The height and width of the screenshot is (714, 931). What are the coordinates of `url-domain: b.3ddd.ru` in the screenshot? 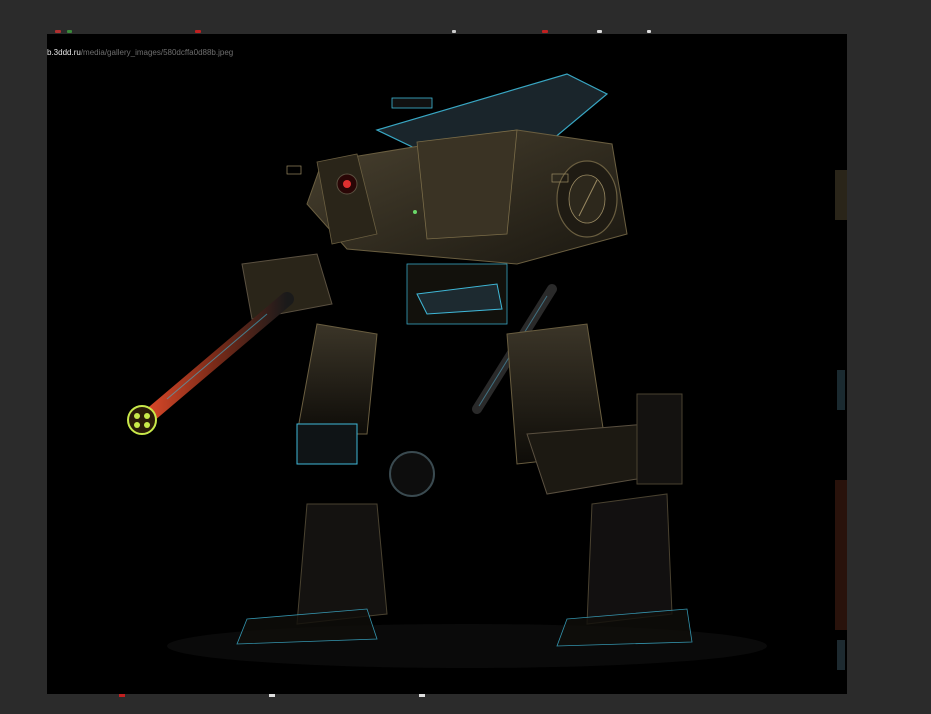 It's located at (64, 52).